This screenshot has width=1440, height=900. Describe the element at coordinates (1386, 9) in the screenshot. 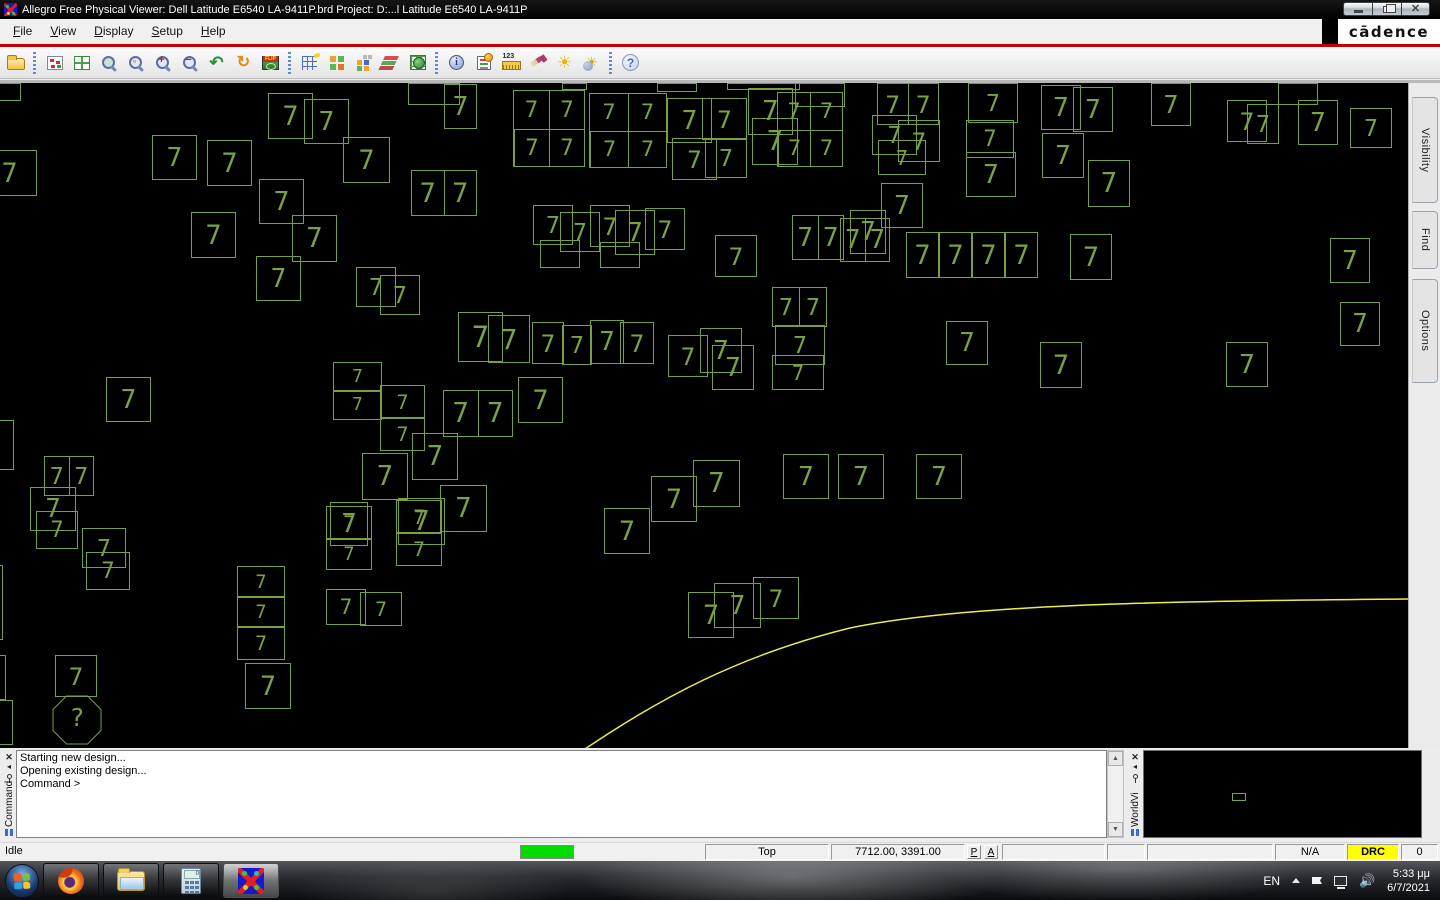

I see `restore-button` at that location.